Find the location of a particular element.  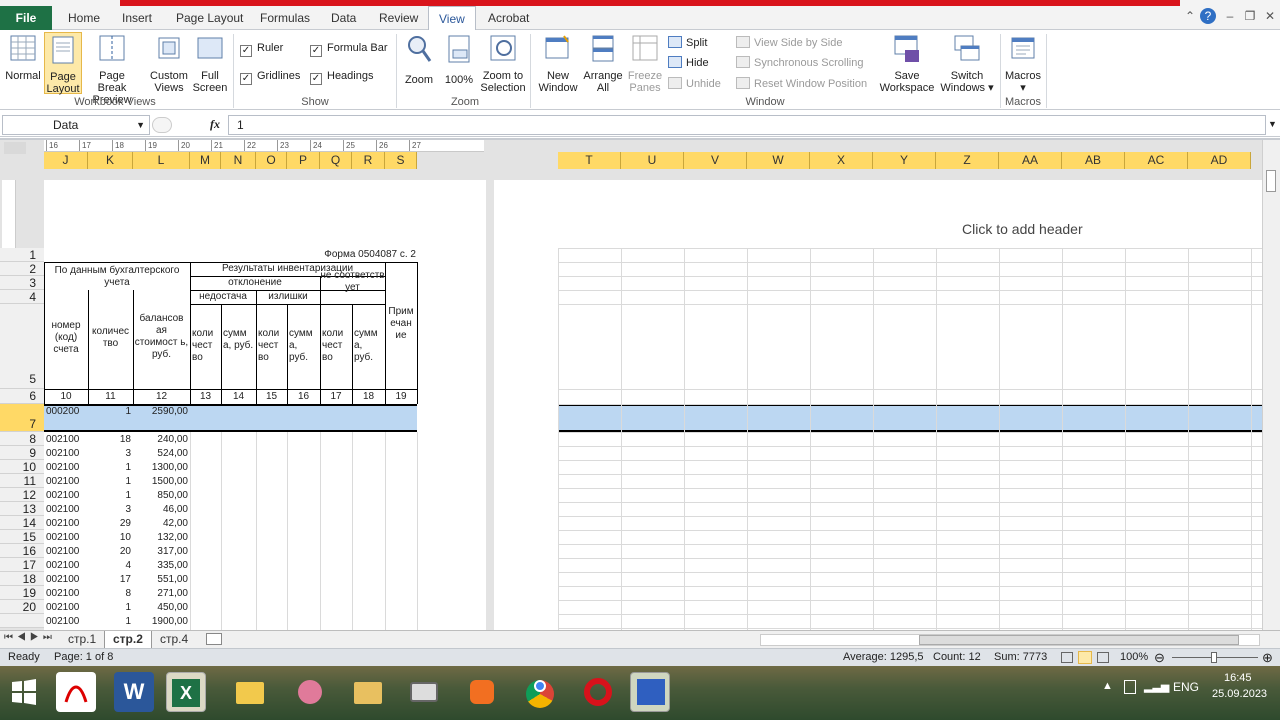

clock-time: 16:45 is located at coordinates (1238, 678).